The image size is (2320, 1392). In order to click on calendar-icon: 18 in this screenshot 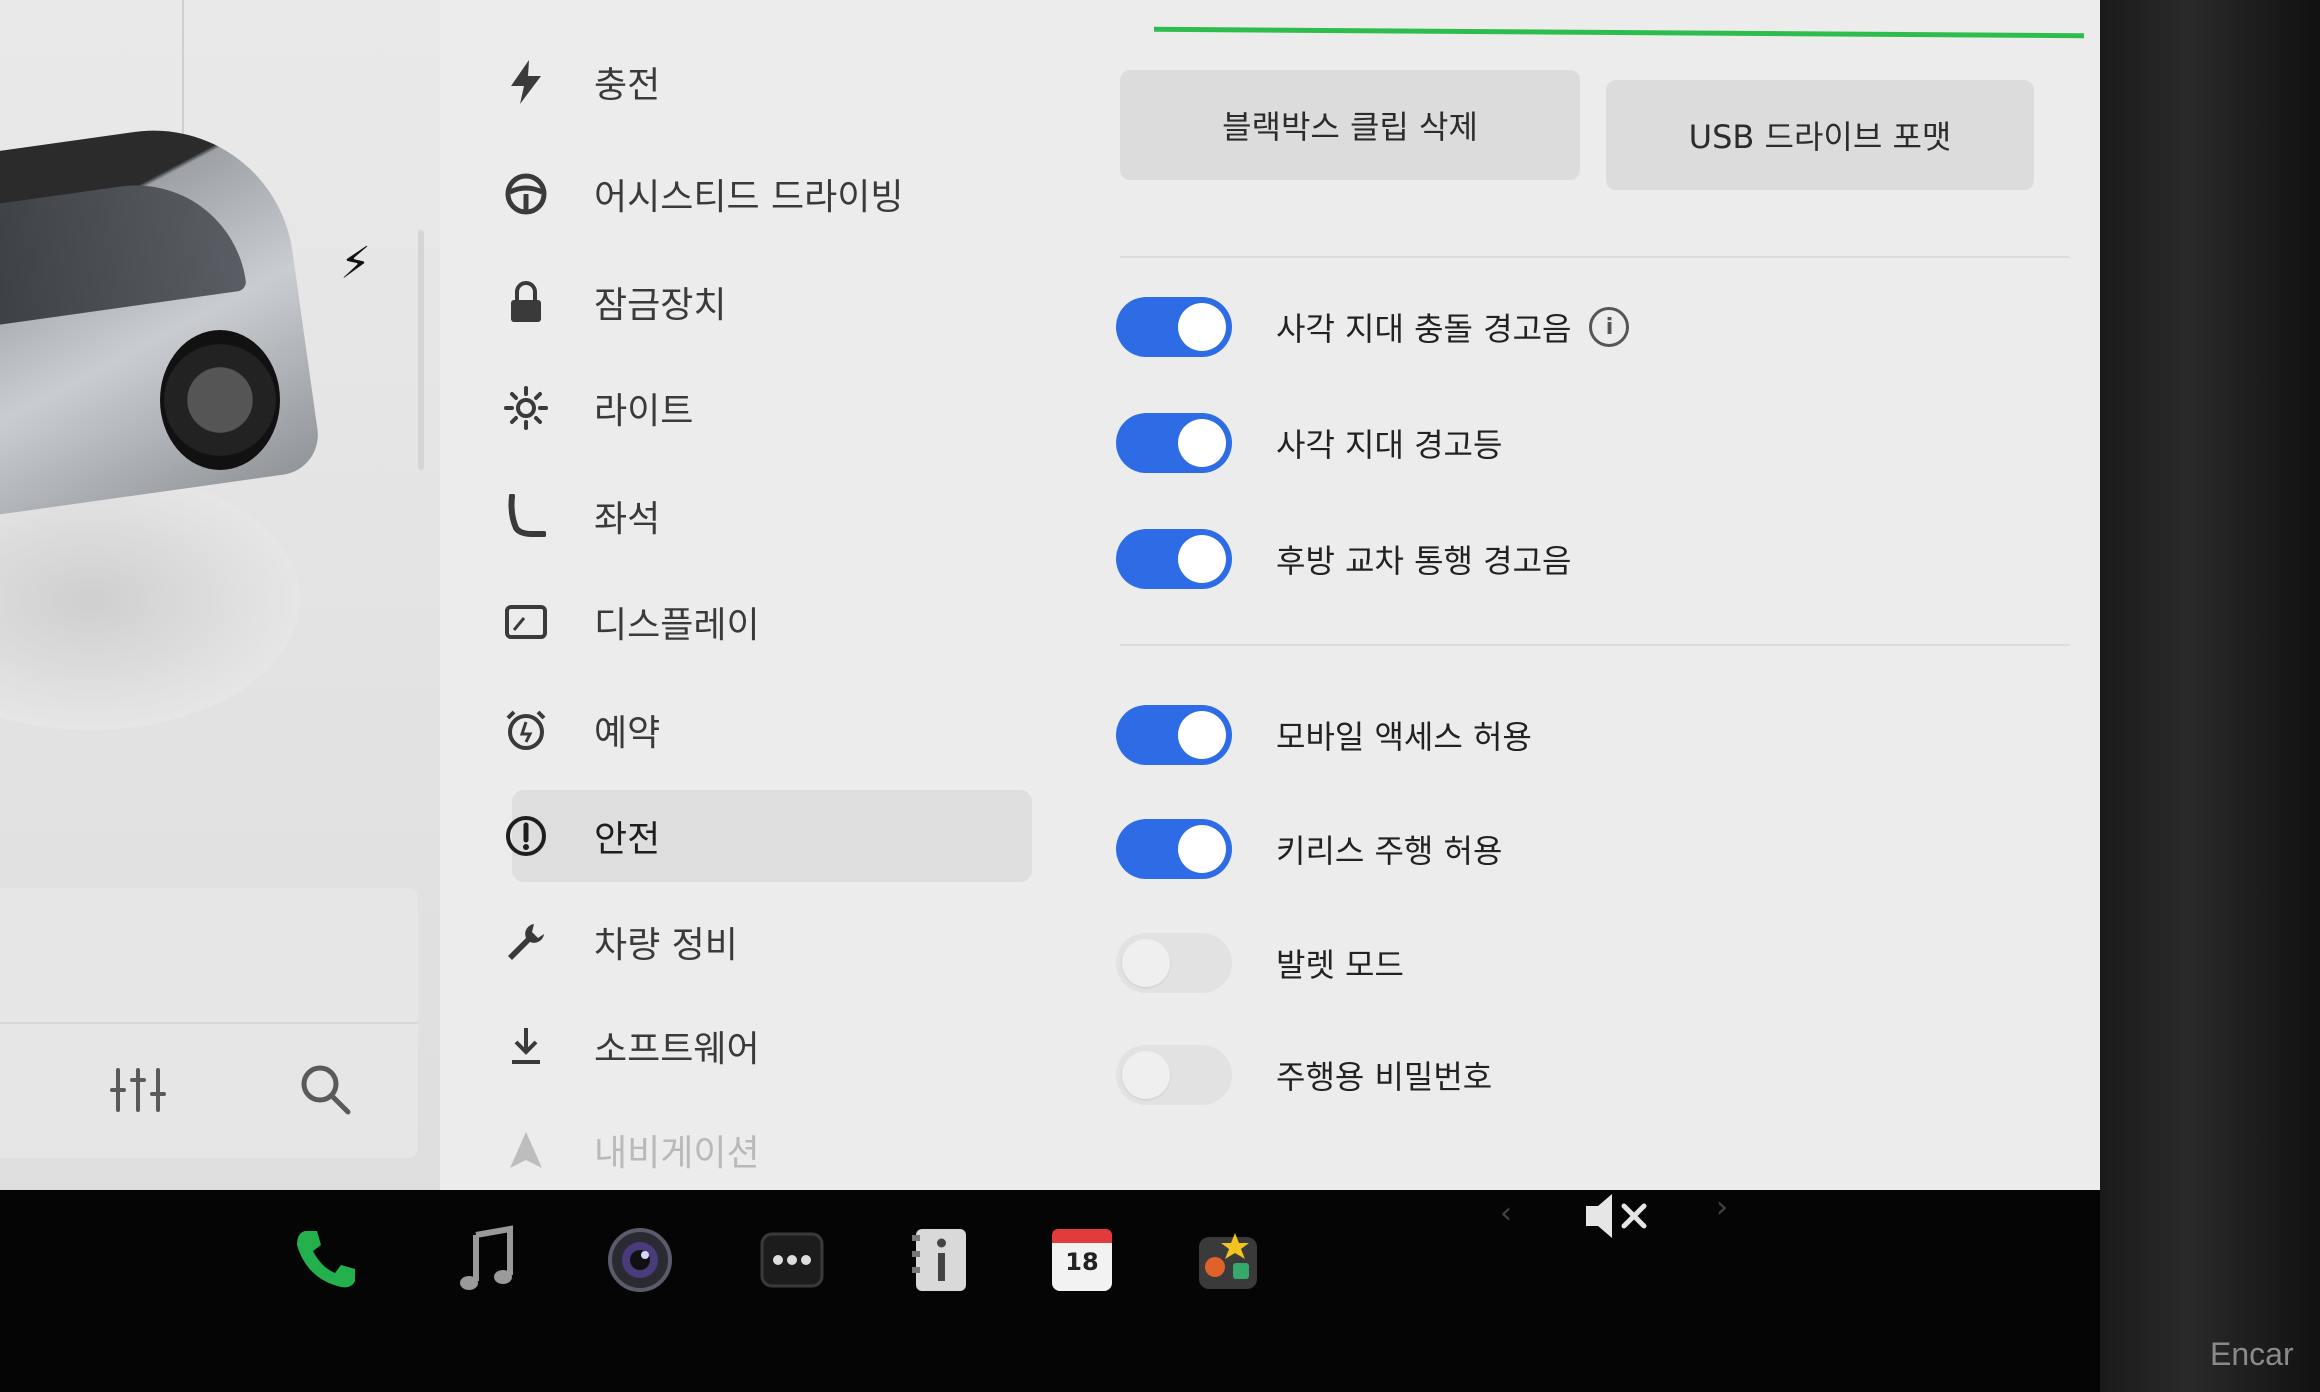, I will do `click(1082, 1260)`.